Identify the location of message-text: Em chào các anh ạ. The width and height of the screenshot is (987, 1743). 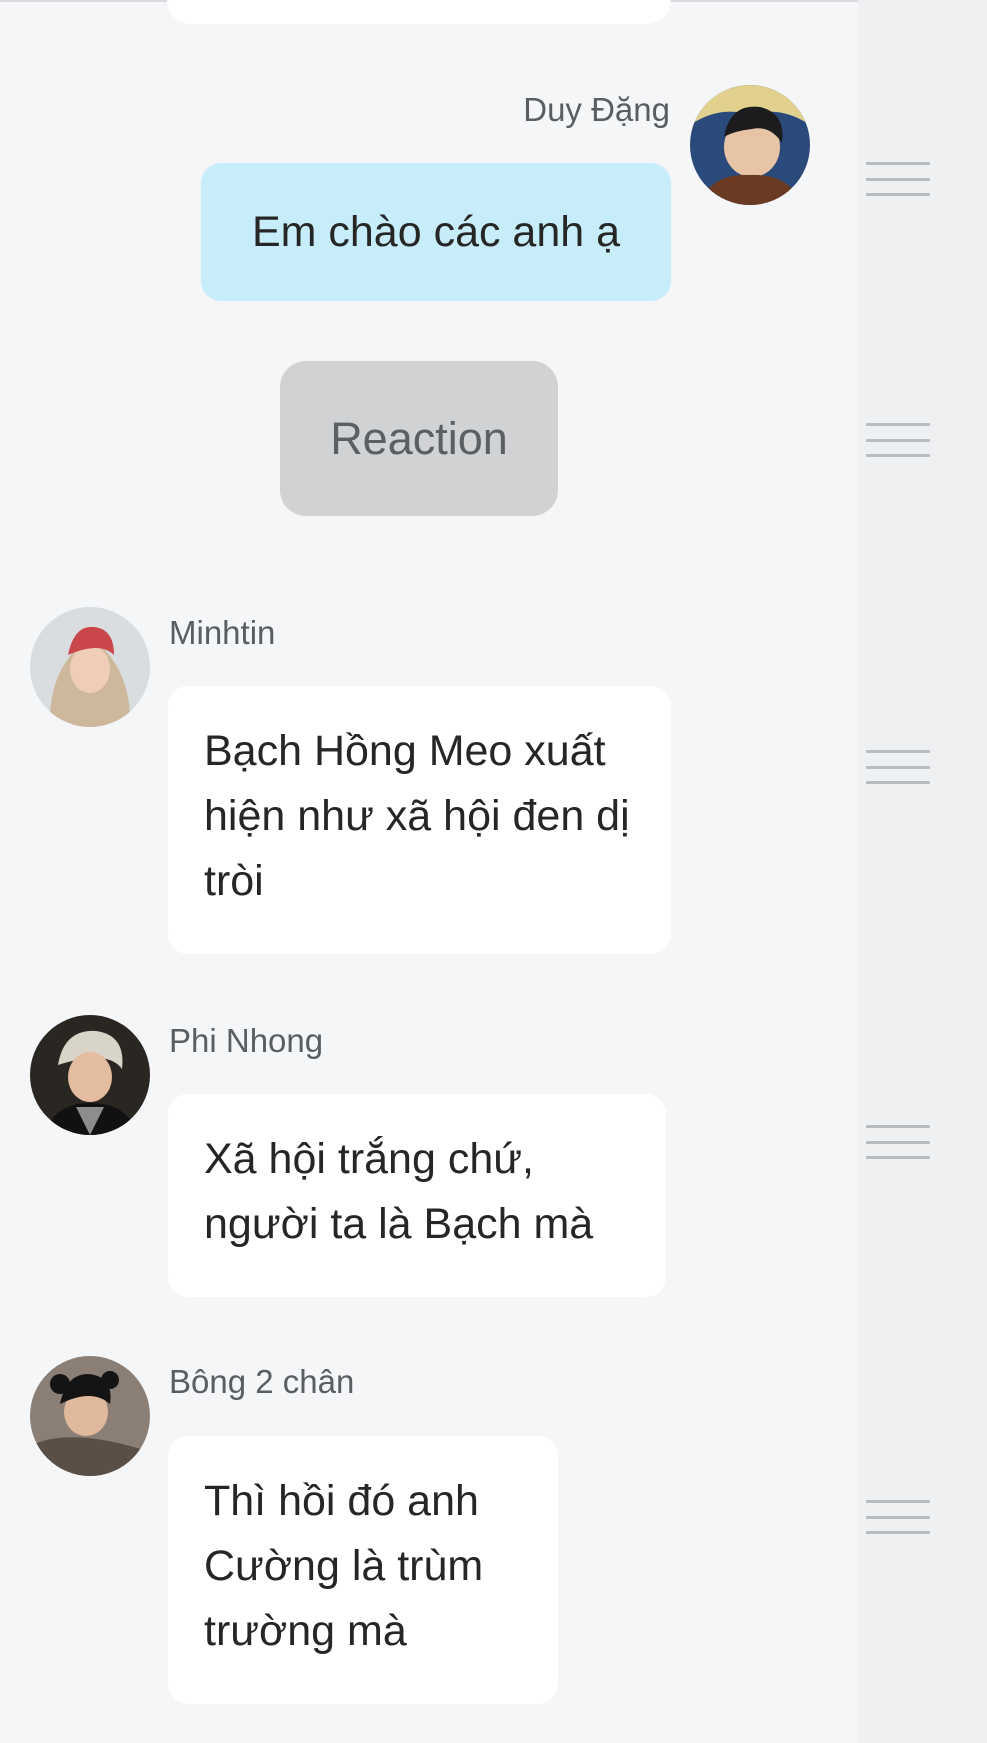
(436, 231).